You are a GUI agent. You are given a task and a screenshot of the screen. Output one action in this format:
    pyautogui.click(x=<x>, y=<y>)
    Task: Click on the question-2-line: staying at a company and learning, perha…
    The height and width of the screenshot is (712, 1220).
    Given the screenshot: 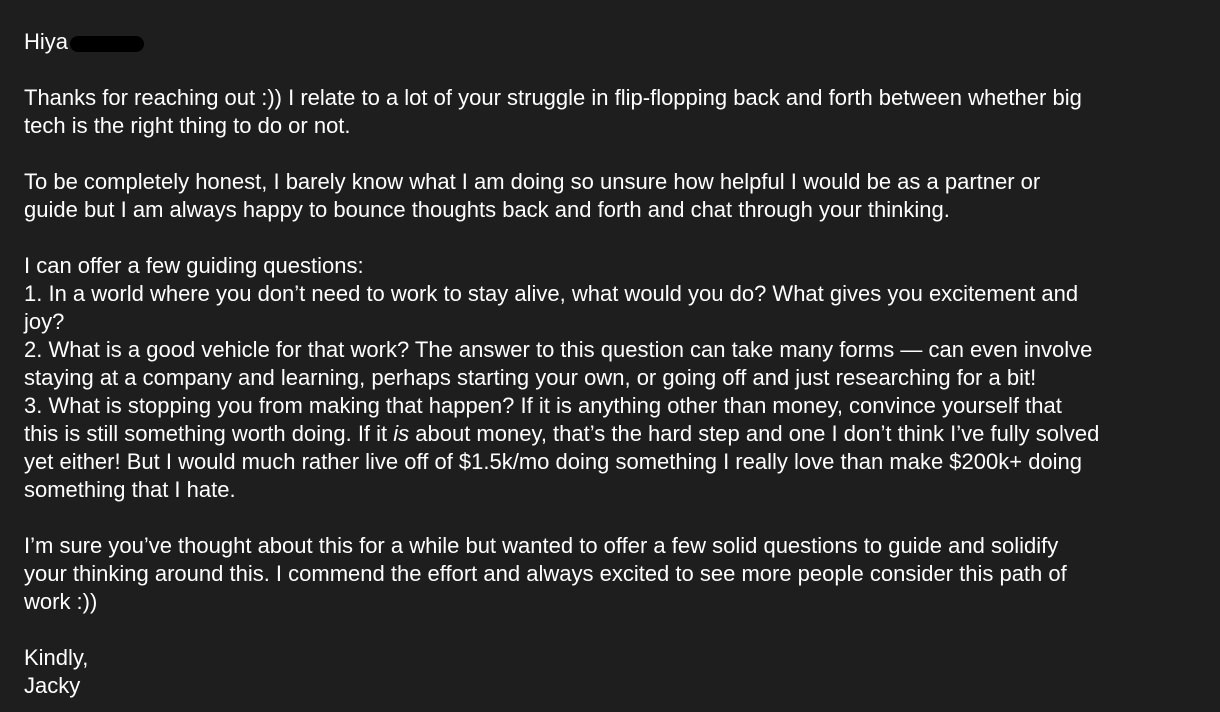 What is the action you would take?
    pyautogui.click(x=530, y=377)
    